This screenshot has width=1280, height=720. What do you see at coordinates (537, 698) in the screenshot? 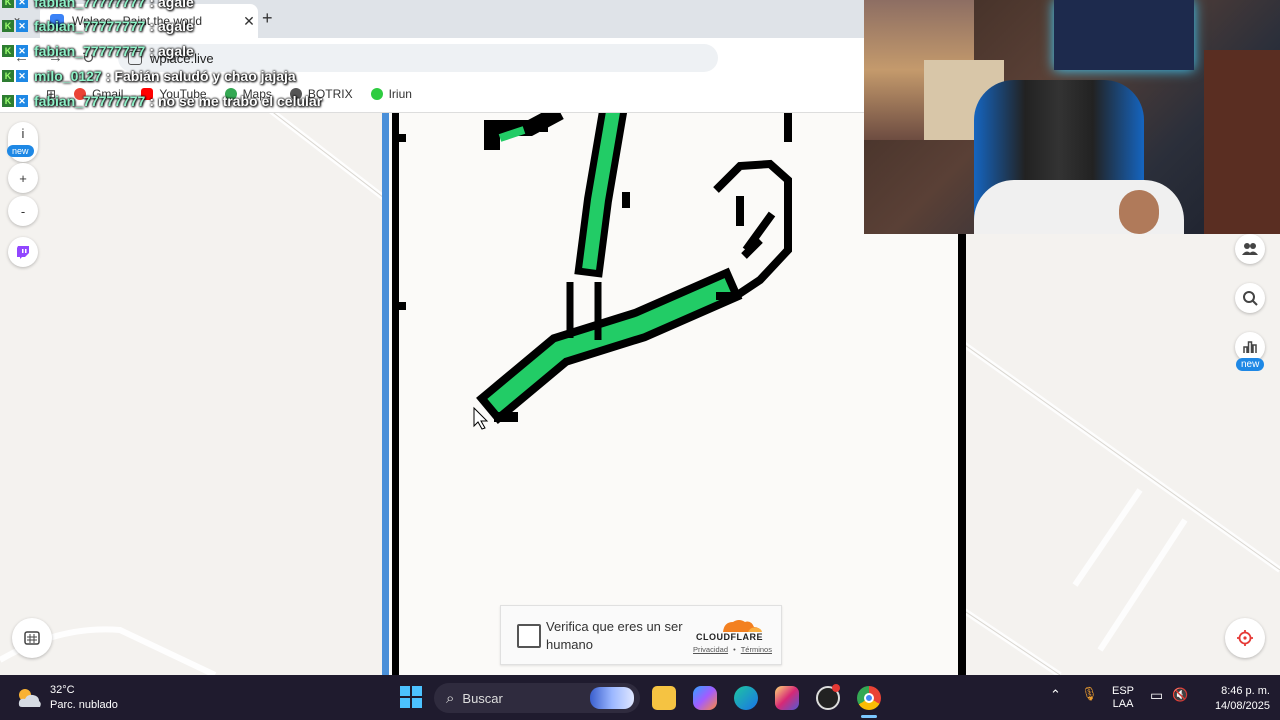
I see `taskbar-search: ⌕ Buscar` at bounding box center [537, 698].